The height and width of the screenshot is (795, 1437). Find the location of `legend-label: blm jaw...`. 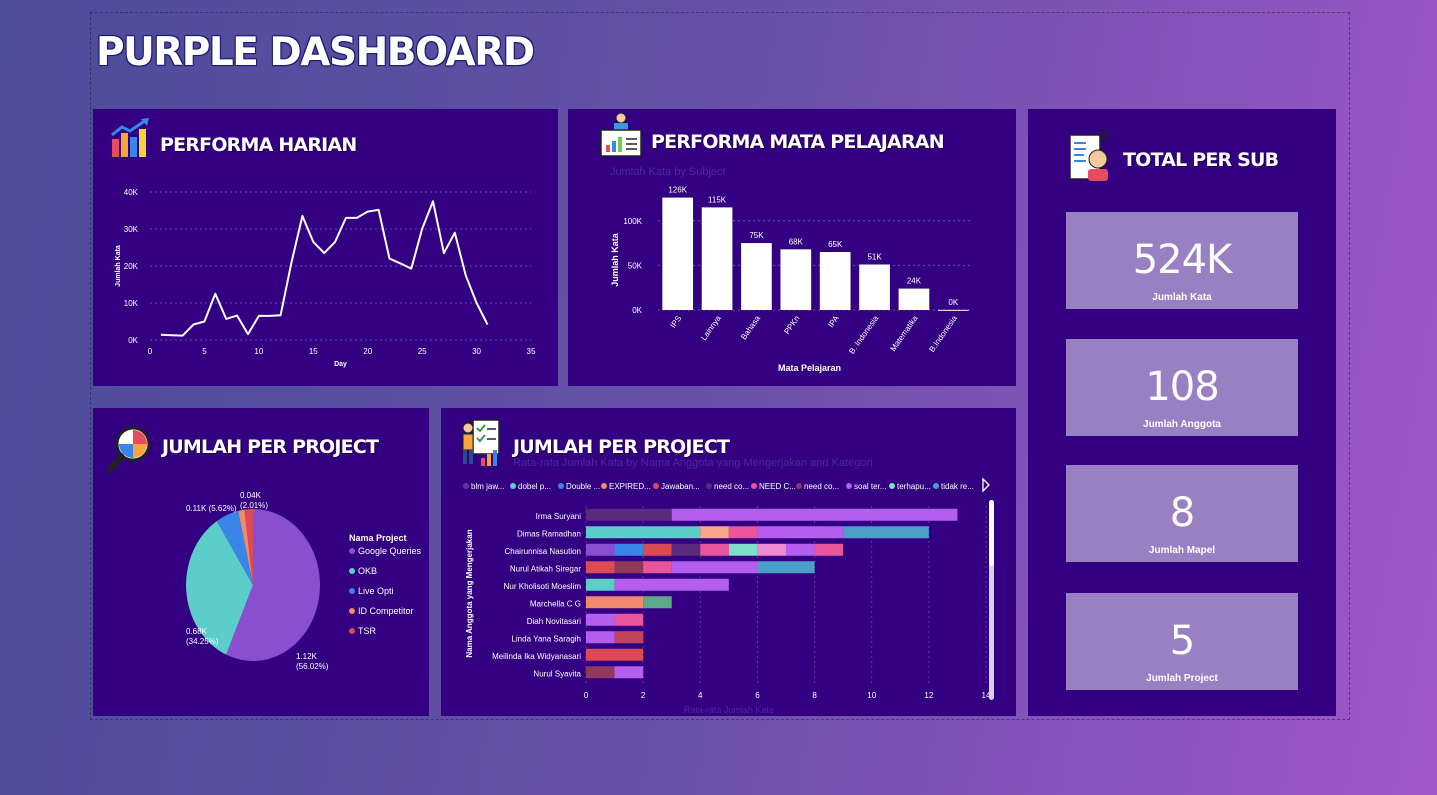

legend-label: blm jaw... is located at coordinates (487, 486).